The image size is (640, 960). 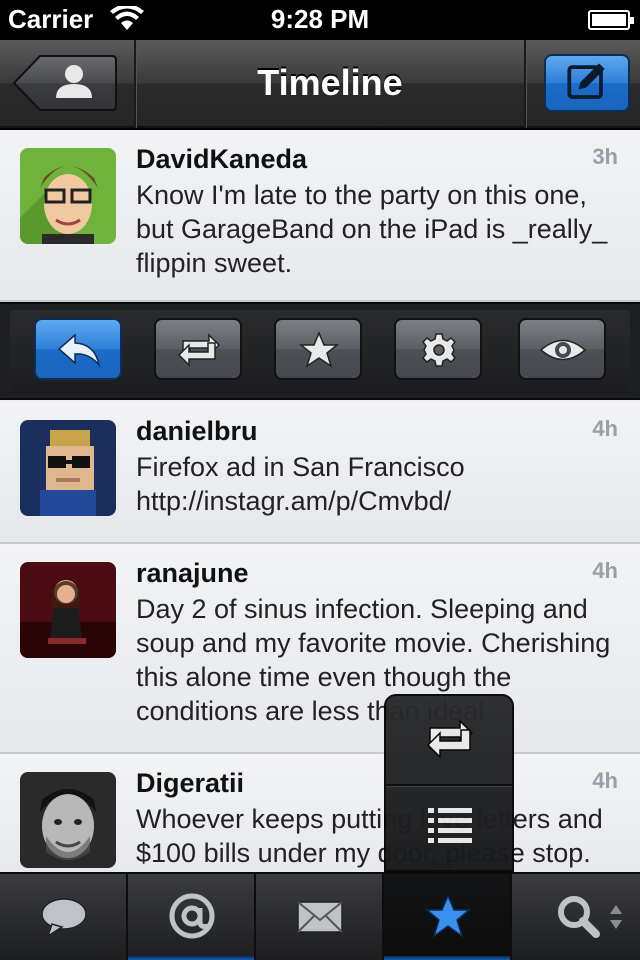 What do you see at coordinates (605, 156) in the screenshot?
I see `tweet-age: 3h` at bounding box center [605, 156].